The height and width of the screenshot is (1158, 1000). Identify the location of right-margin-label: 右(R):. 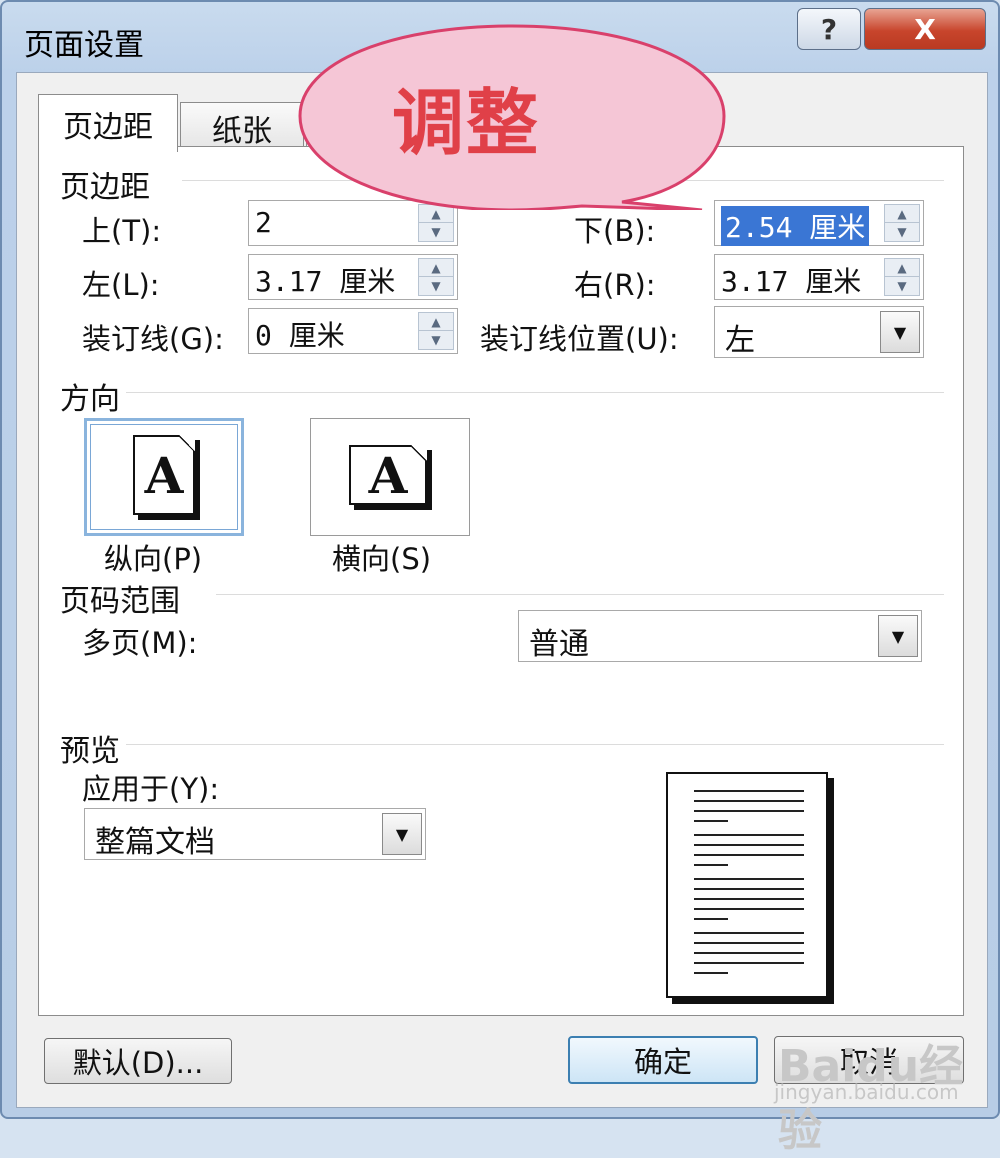
(615, 285).